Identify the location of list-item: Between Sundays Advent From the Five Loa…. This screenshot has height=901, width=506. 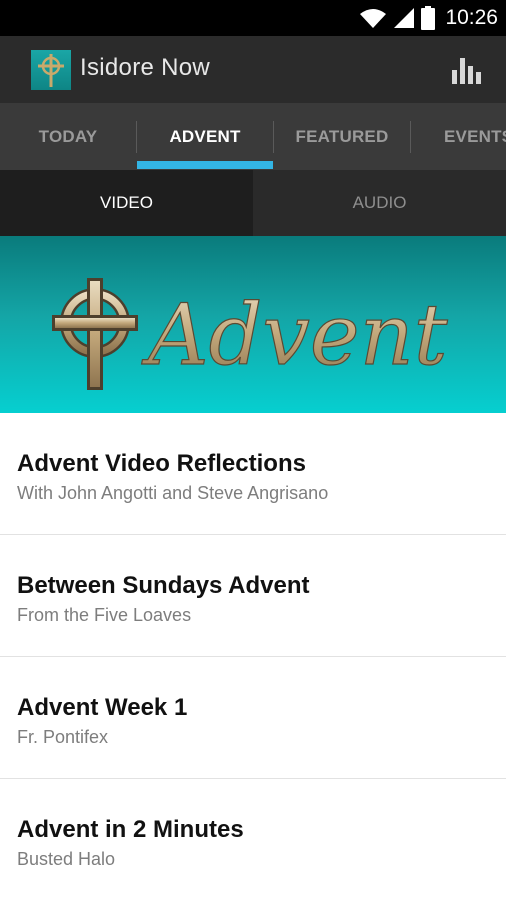
(253, 596).